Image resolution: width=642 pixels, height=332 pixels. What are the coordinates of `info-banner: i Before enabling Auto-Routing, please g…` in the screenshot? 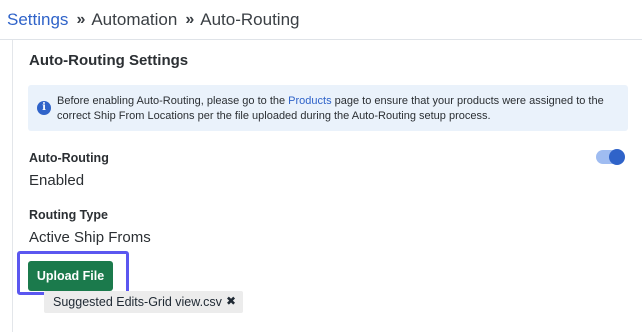 It's located at (328, 108).